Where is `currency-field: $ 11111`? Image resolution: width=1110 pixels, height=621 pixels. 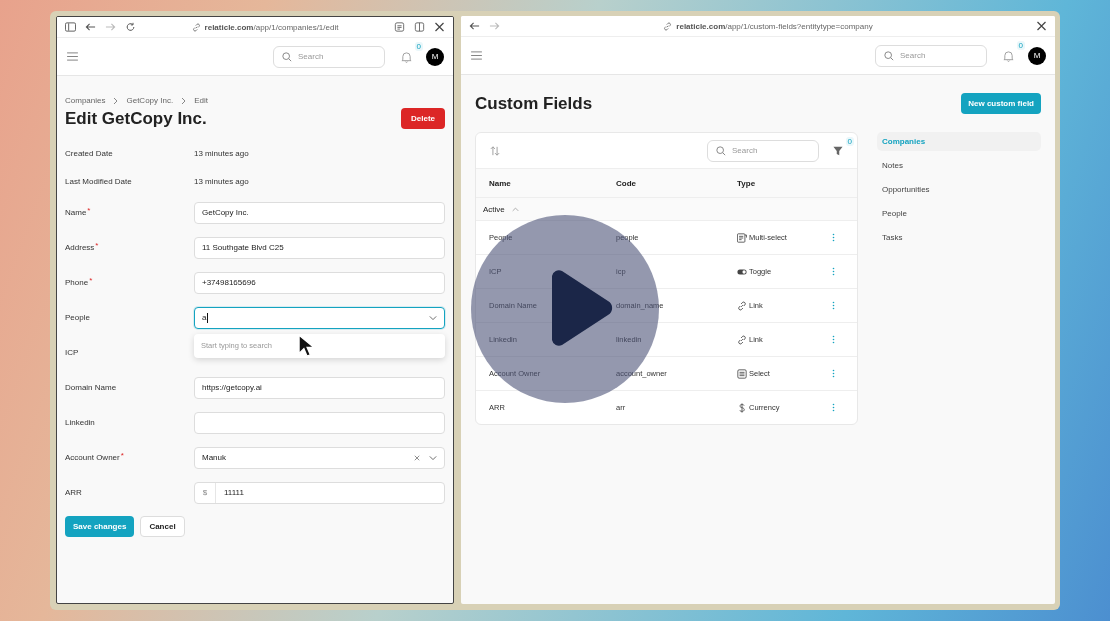
currency-field: $ 11111 is located at coordinates (319, 492).